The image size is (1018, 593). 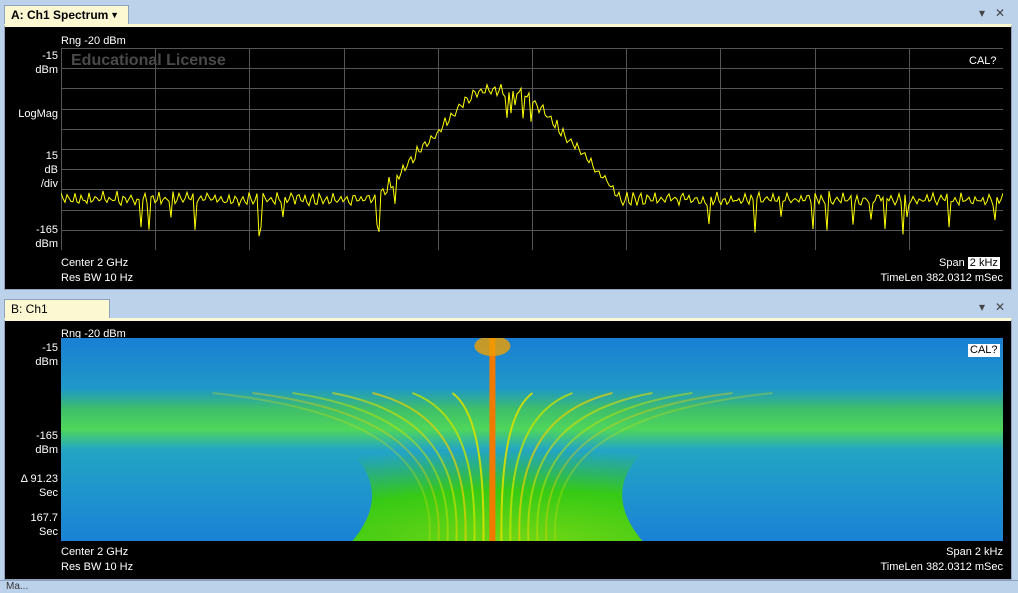 I want to click on carrier-line, so click(x=492, y=439).